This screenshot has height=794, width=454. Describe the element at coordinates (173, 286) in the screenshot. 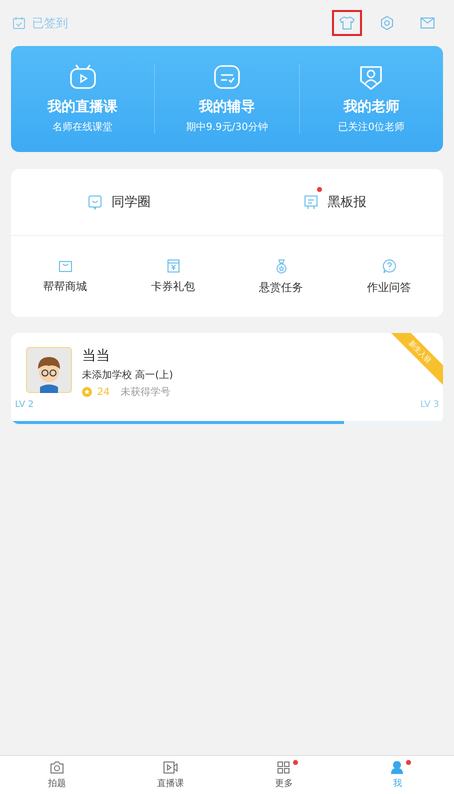

I see `service-label: 卡券礼包` at that location.